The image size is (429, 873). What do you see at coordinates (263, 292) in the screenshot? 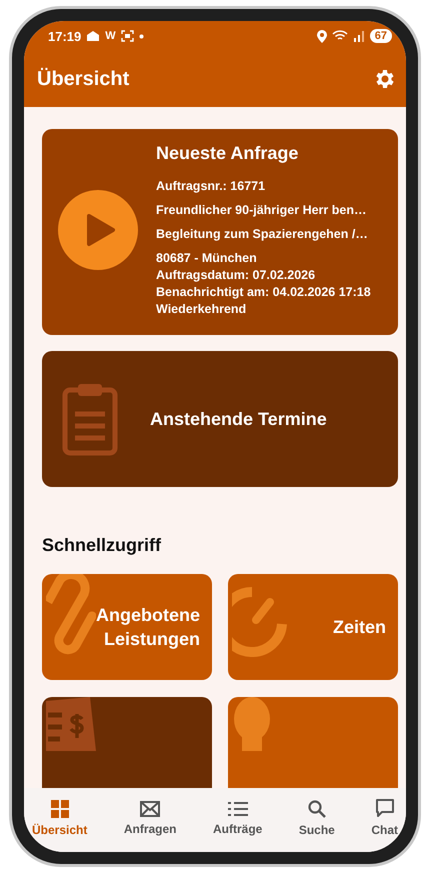
I see `request-detail: Benachrichtigt am: 04.02.2026 17:18` at bounding box center [263, 292].